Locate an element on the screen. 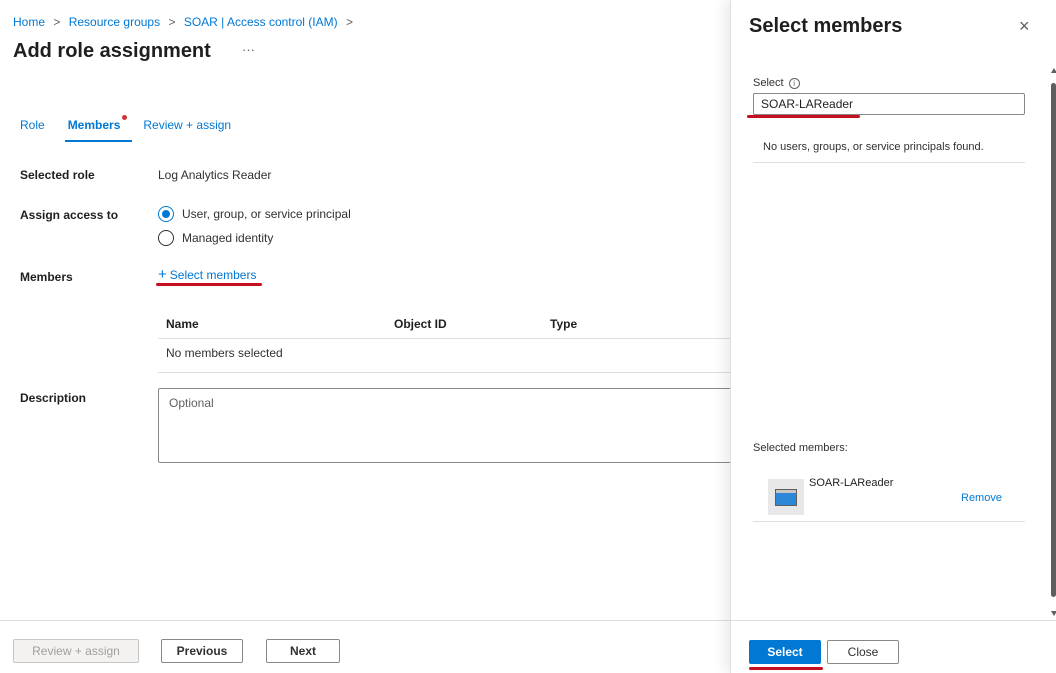 The height and width of the screenshot is (673, 1056). panel-scrollbar is located at coordinates (1052, 342).